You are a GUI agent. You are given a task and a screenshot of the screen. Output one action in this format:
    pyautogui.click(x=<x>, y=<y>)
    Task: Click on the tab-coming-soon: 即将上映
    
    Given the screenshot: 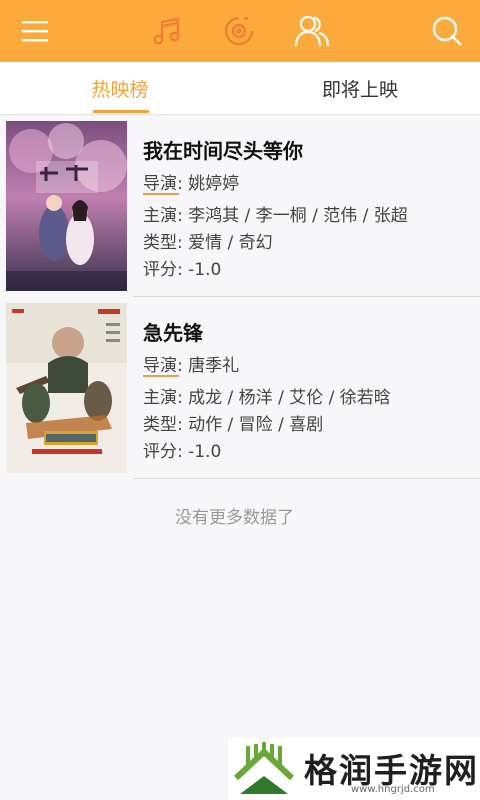 What is the action you would take?
    pyautogui.click(x=360, y=88)
    